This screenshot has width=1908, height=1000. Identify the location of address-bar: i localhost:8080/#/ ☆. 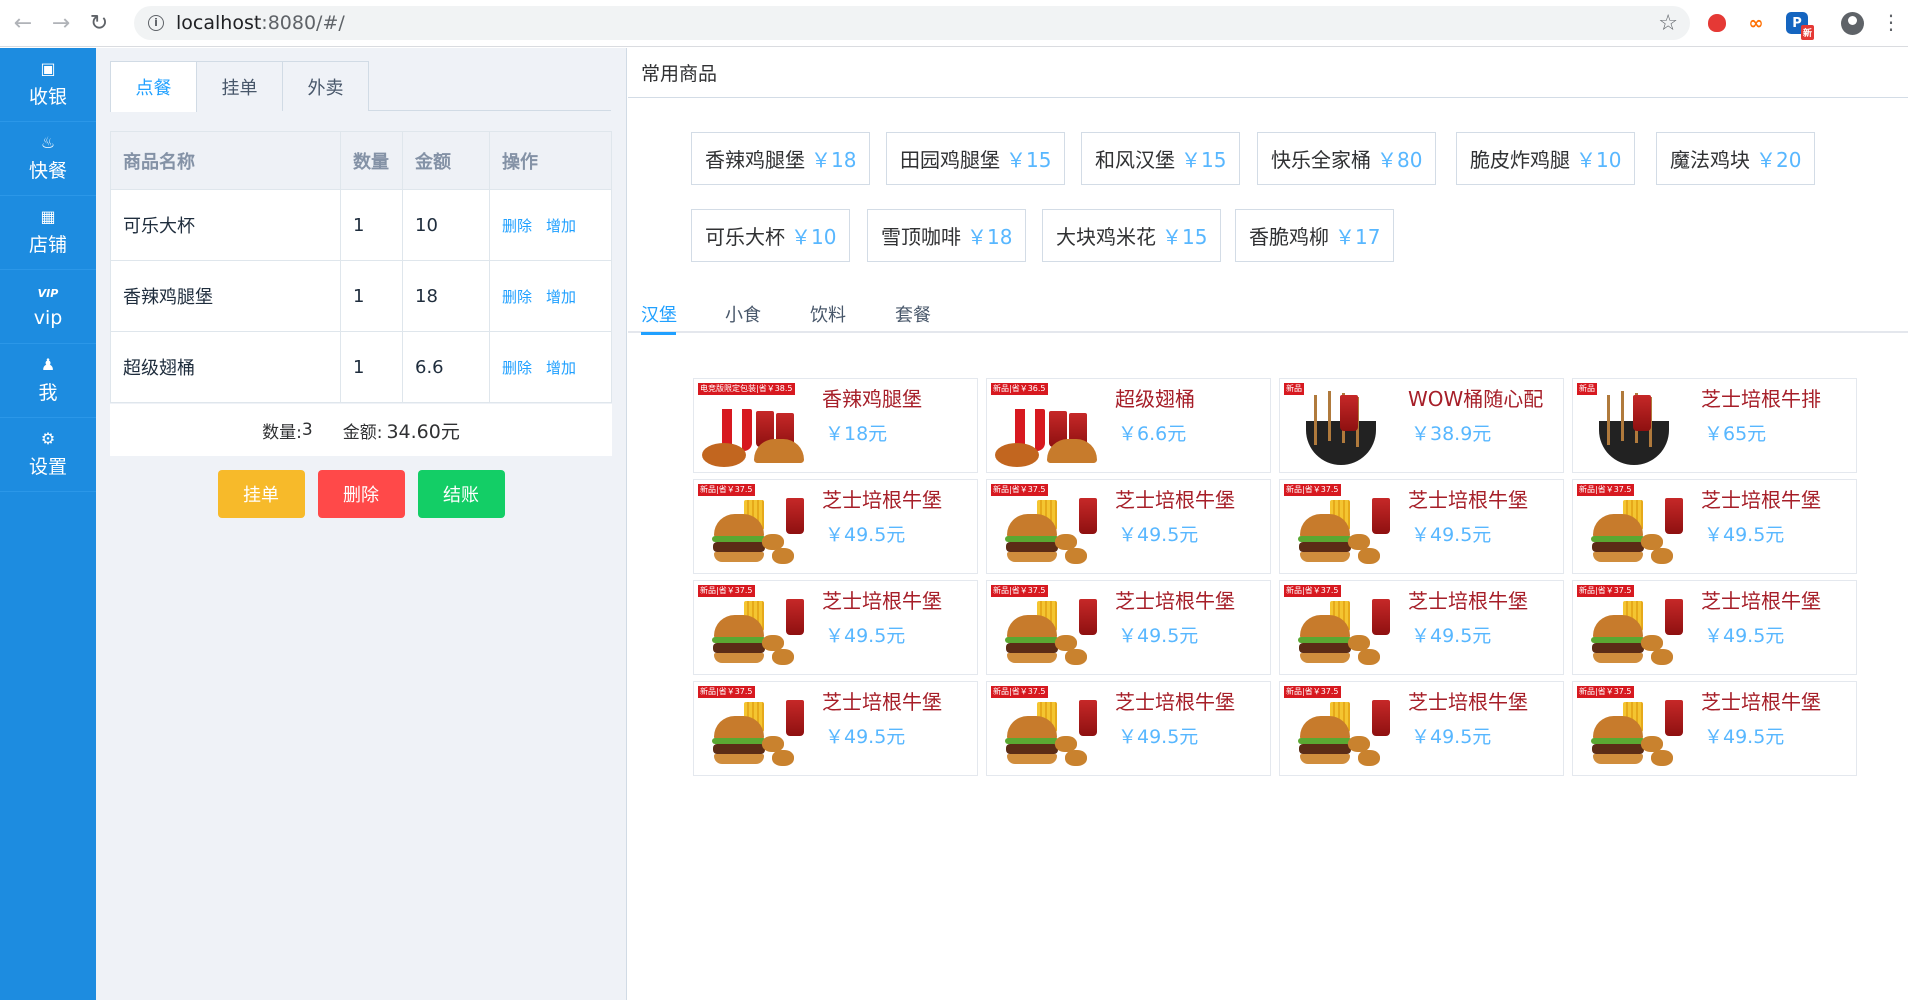
(912, 23).